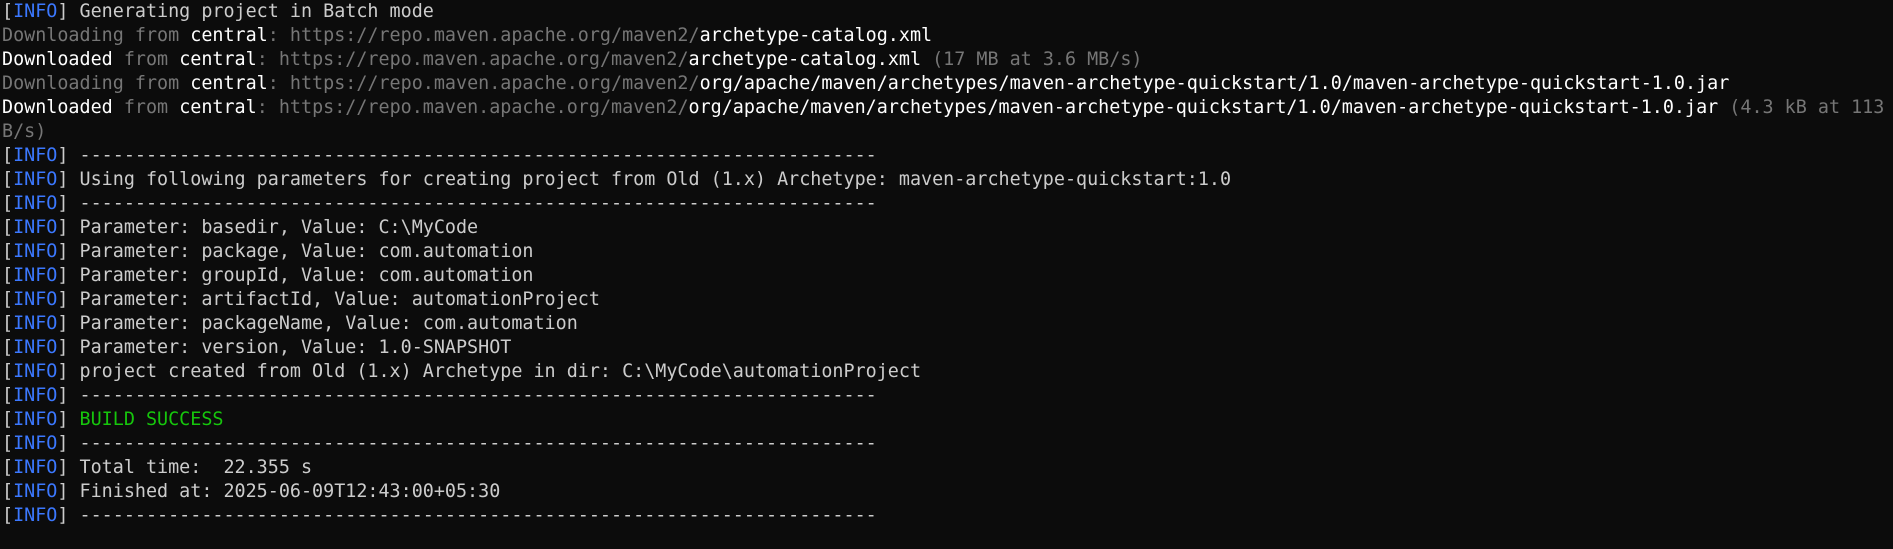 The width and height of the screenshot is (1893, 549). What do you see at coordinates (947, 420) in the screenshot?
I see `log-line: [INFO] BUILD SUCCESS` at bounding box center [947, 420].